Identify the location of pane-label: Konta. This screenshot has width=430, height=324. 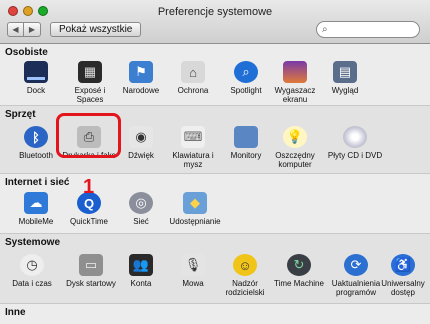
(141, 283).